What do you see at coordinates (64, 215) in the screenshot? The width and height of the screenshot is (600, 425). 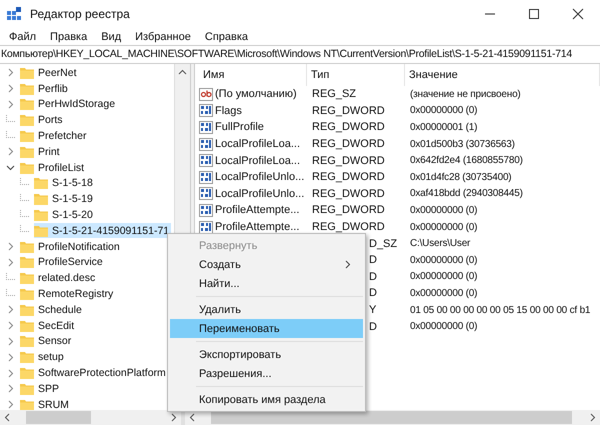 I see `tree-item: S-1-5-20` at bounding box center [64, 215].